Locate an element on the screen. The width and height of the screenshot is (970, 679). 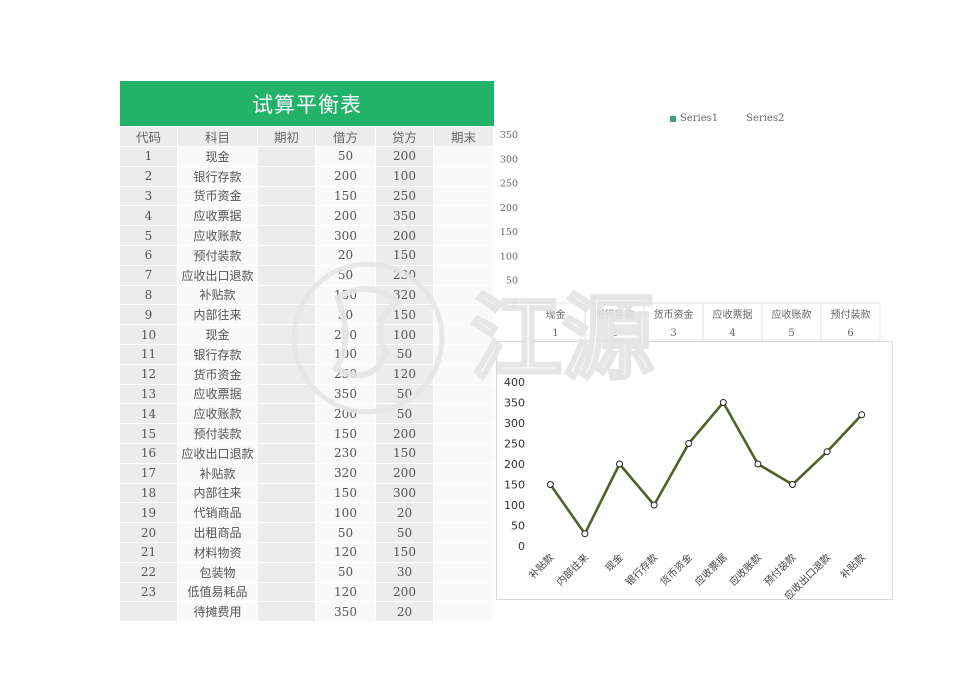
cell-code: 23 is located at coordinates (149, 592).